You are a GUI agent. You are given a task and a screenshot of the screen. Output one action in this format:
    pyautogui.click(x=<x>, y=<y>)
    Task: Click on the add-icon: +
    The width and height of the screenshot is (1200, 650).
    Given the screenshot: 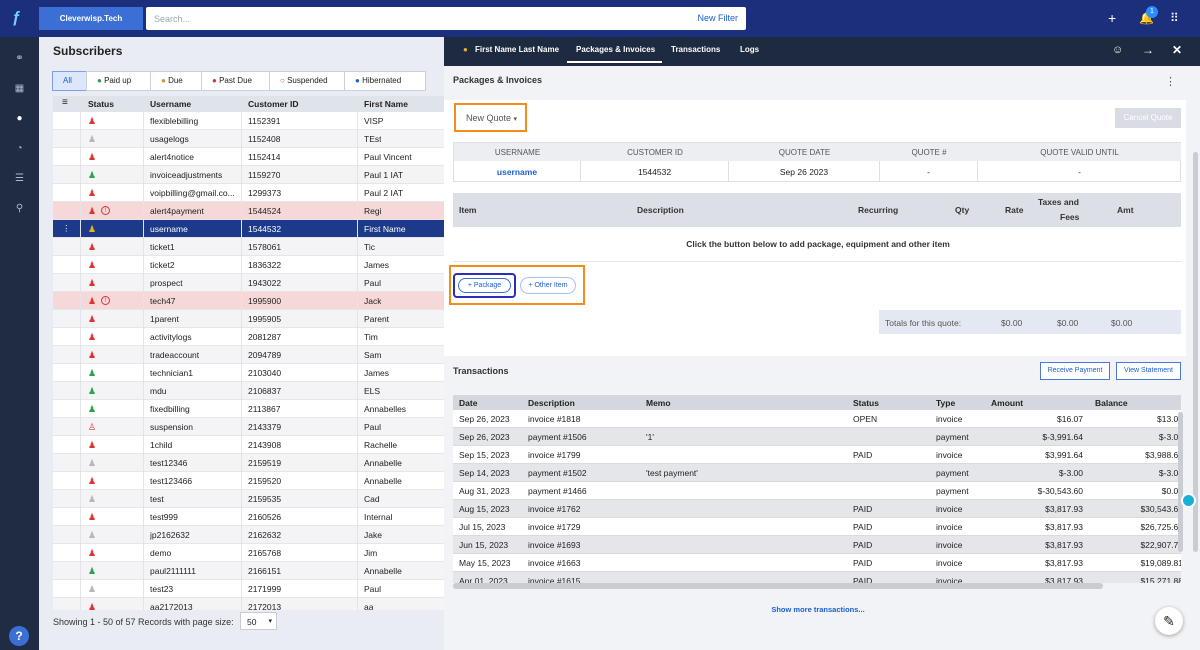 What is the action you would take?
    pyautogui.click(x=1112, y=18)
    